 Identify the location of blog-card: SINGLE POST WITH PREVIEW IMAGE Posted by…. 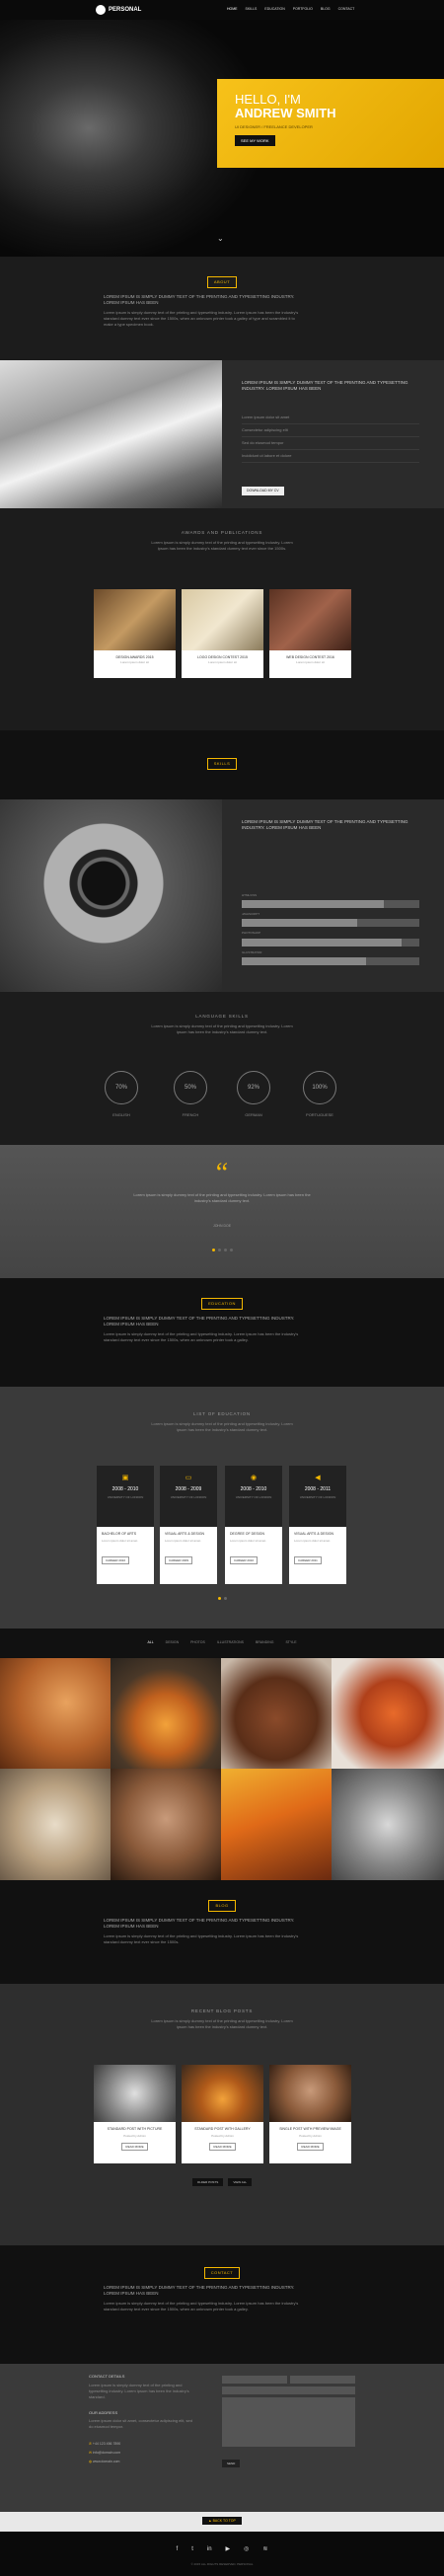
(310, 2114).